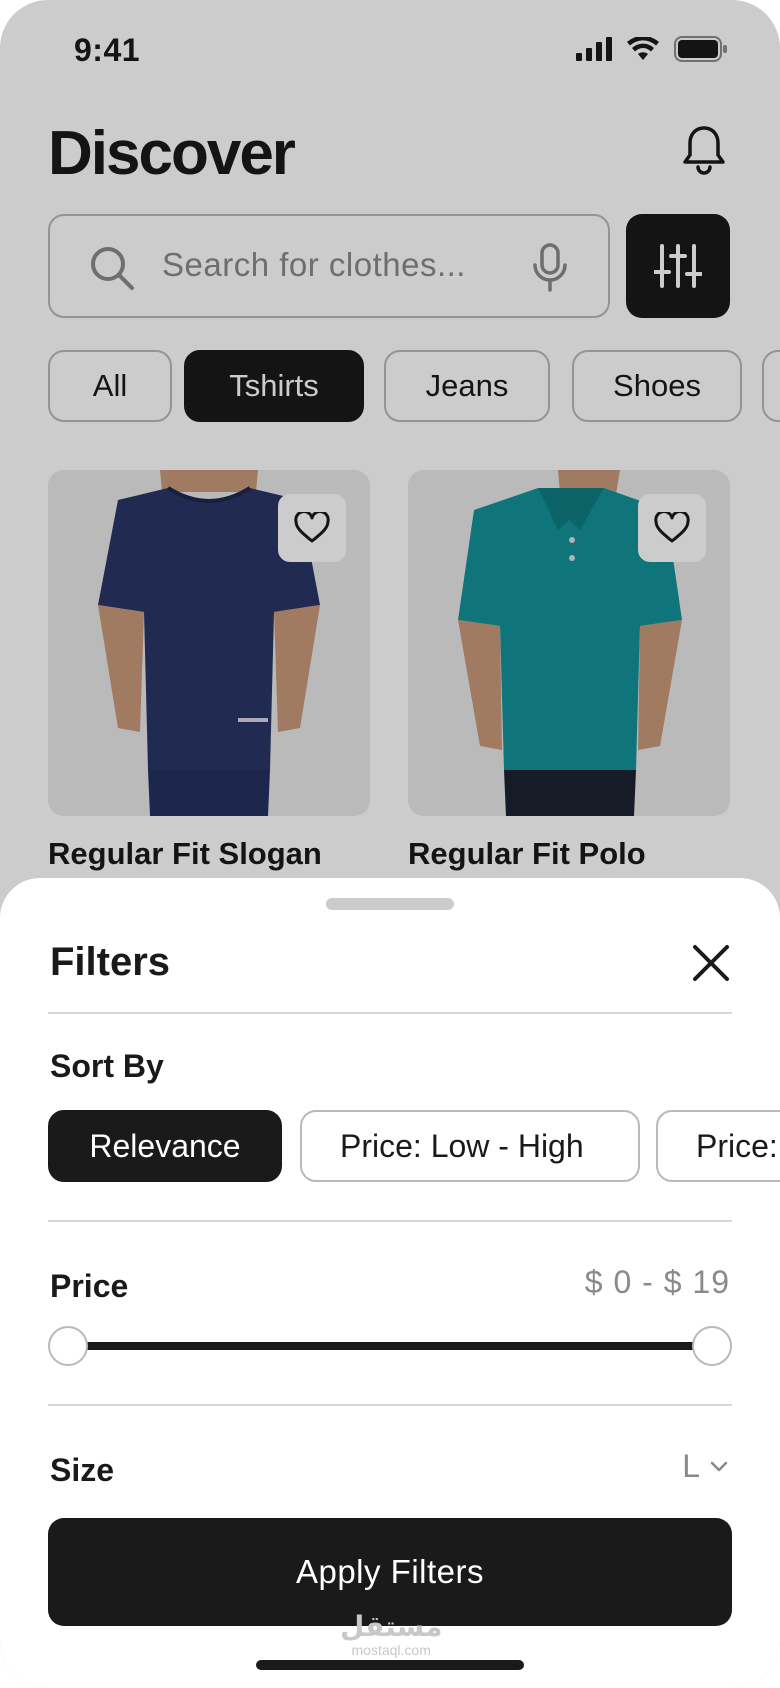 This screenshot has width=780, height=1688. I want to click on size-dropdown: L, so click(705, 1466).